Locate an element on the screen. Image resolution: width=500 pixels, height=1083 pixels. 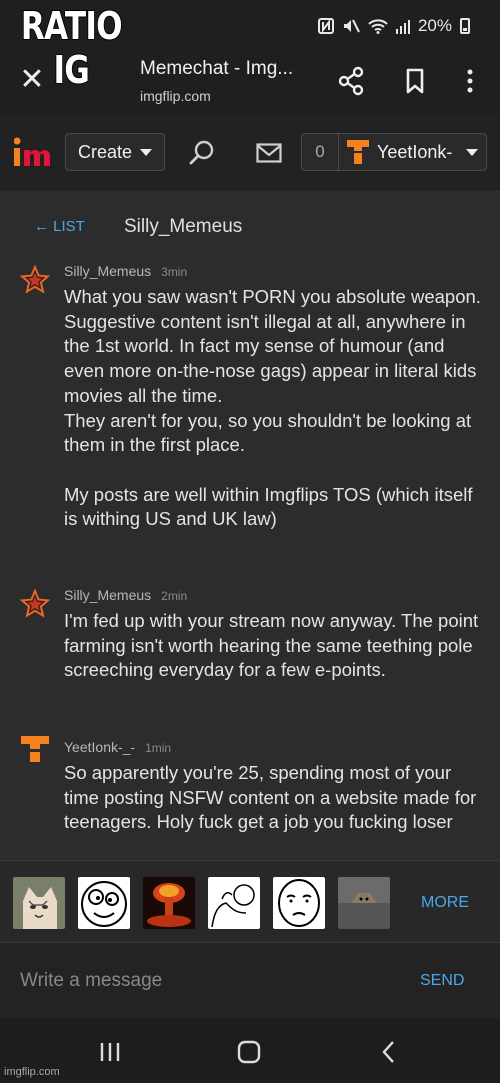
home-icon is located at coordinates (249, 1052).